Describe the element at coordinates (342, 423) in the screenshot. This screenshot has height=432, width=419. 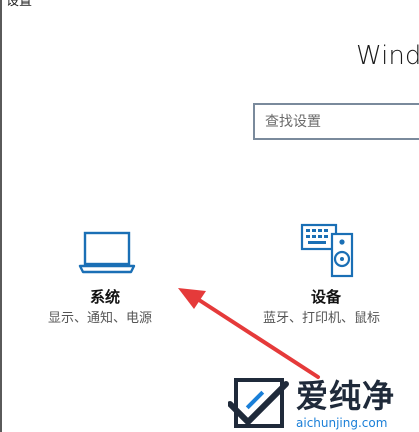
I see `watermark-url: aichunjing.com` at that location.